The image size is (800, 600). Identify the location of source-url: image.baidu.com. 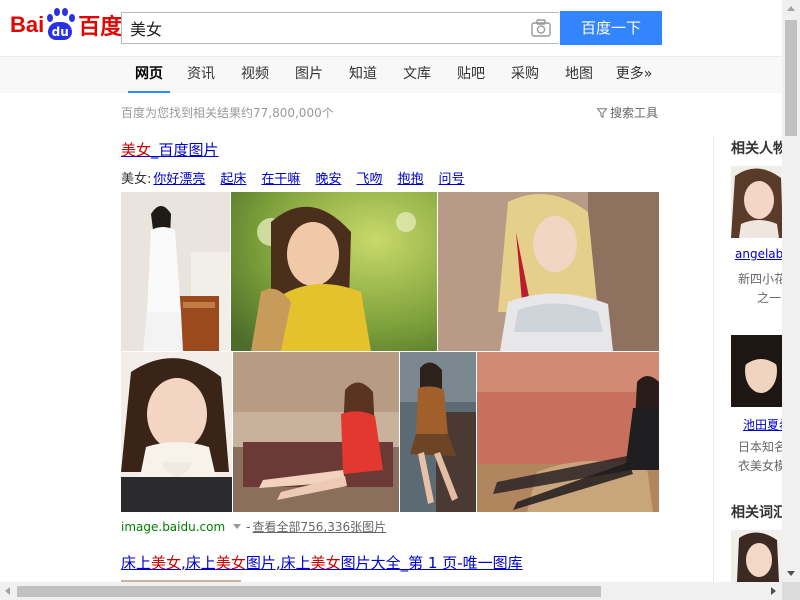
(173, 527).